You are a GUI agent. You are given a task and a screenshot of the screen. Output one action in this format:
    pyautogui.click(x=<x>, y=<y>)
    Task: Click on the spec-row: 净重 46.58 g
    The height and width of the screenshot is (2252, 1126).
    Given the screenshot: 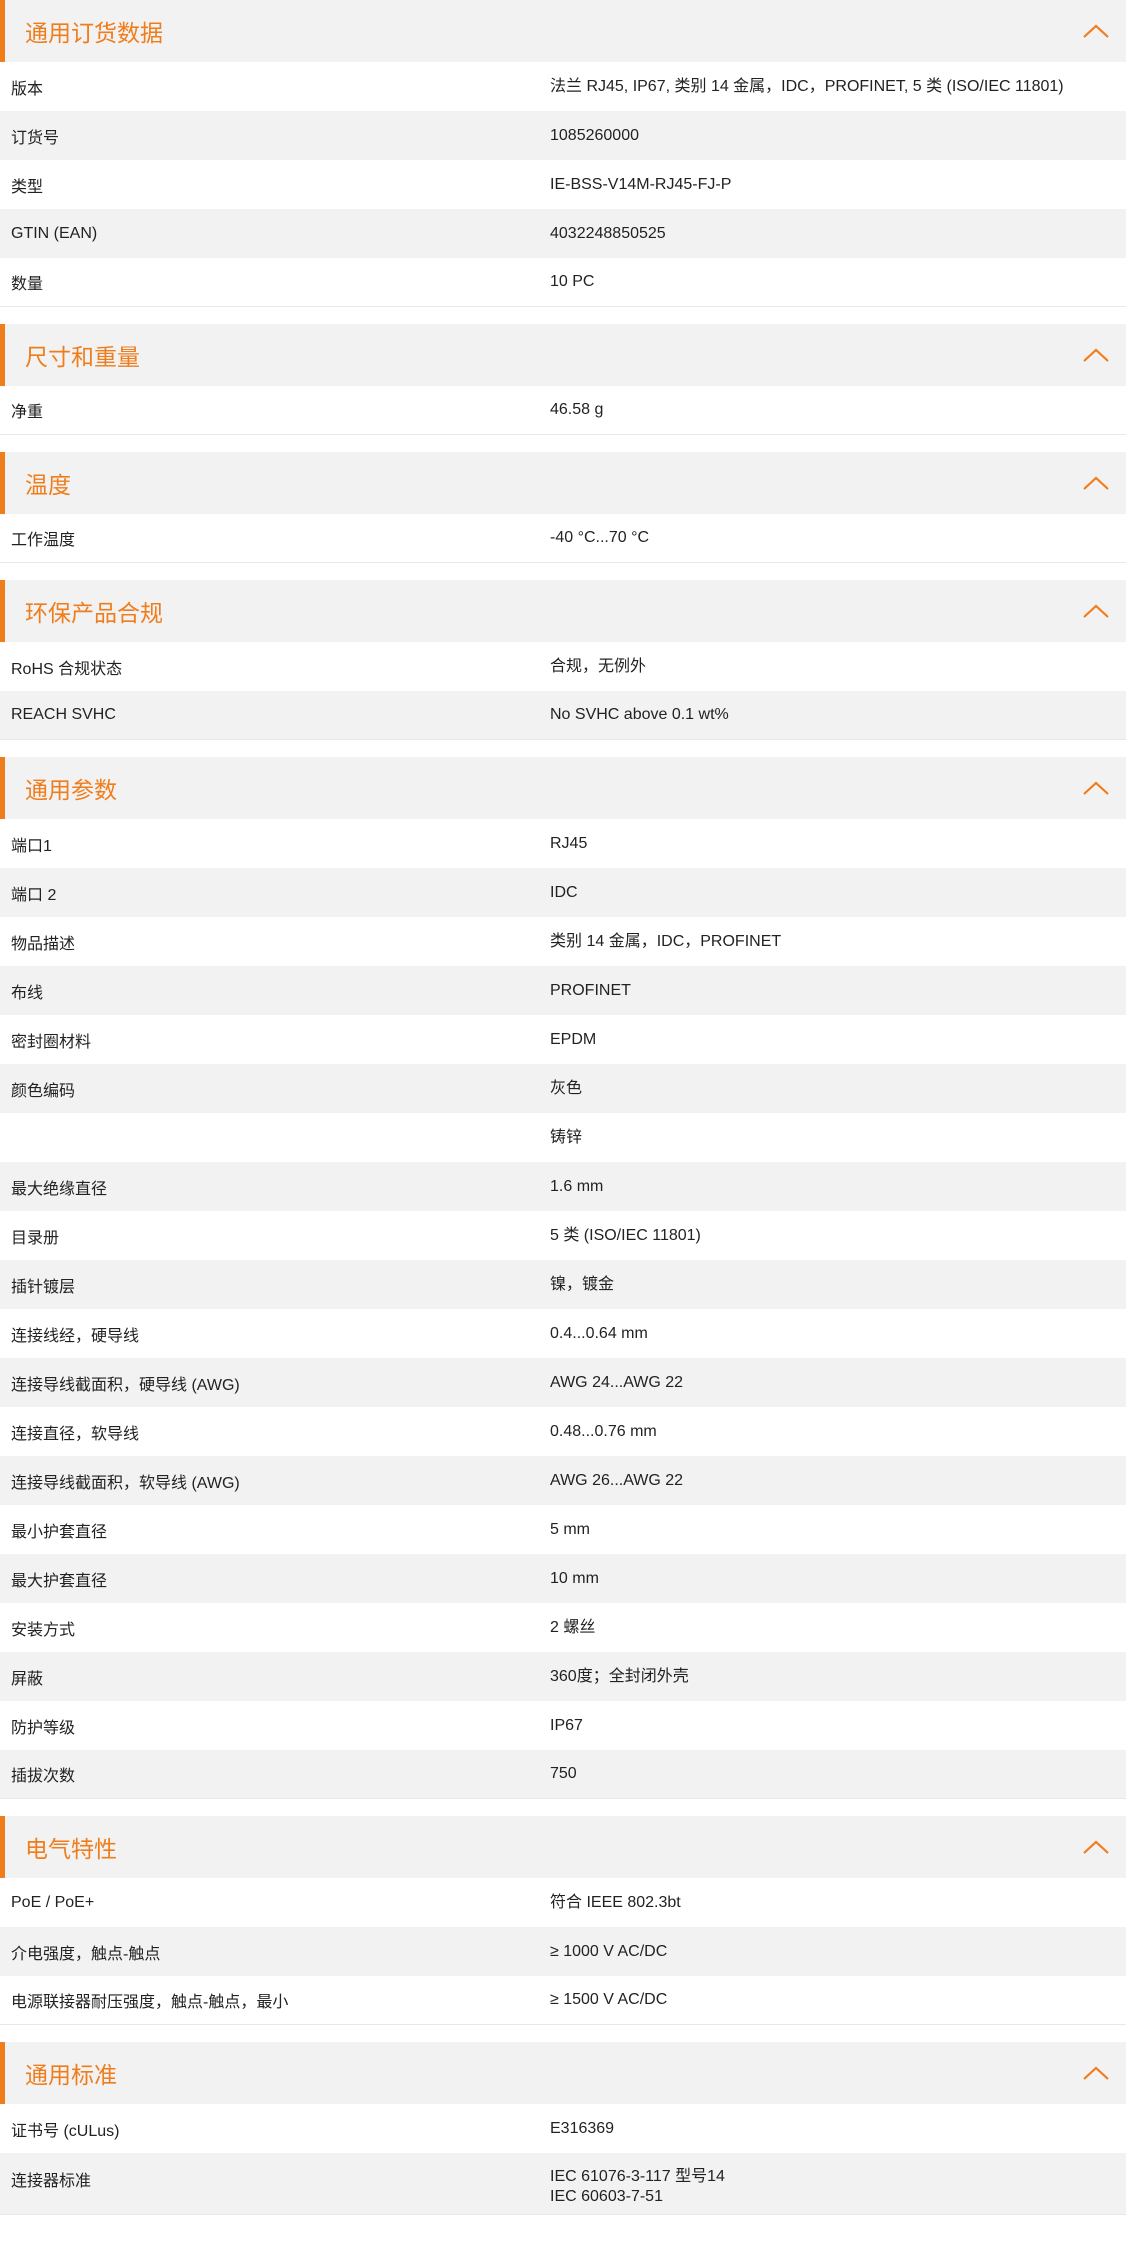 What is the action you would take?
    pyautogui.click(x=563, y=410)
    